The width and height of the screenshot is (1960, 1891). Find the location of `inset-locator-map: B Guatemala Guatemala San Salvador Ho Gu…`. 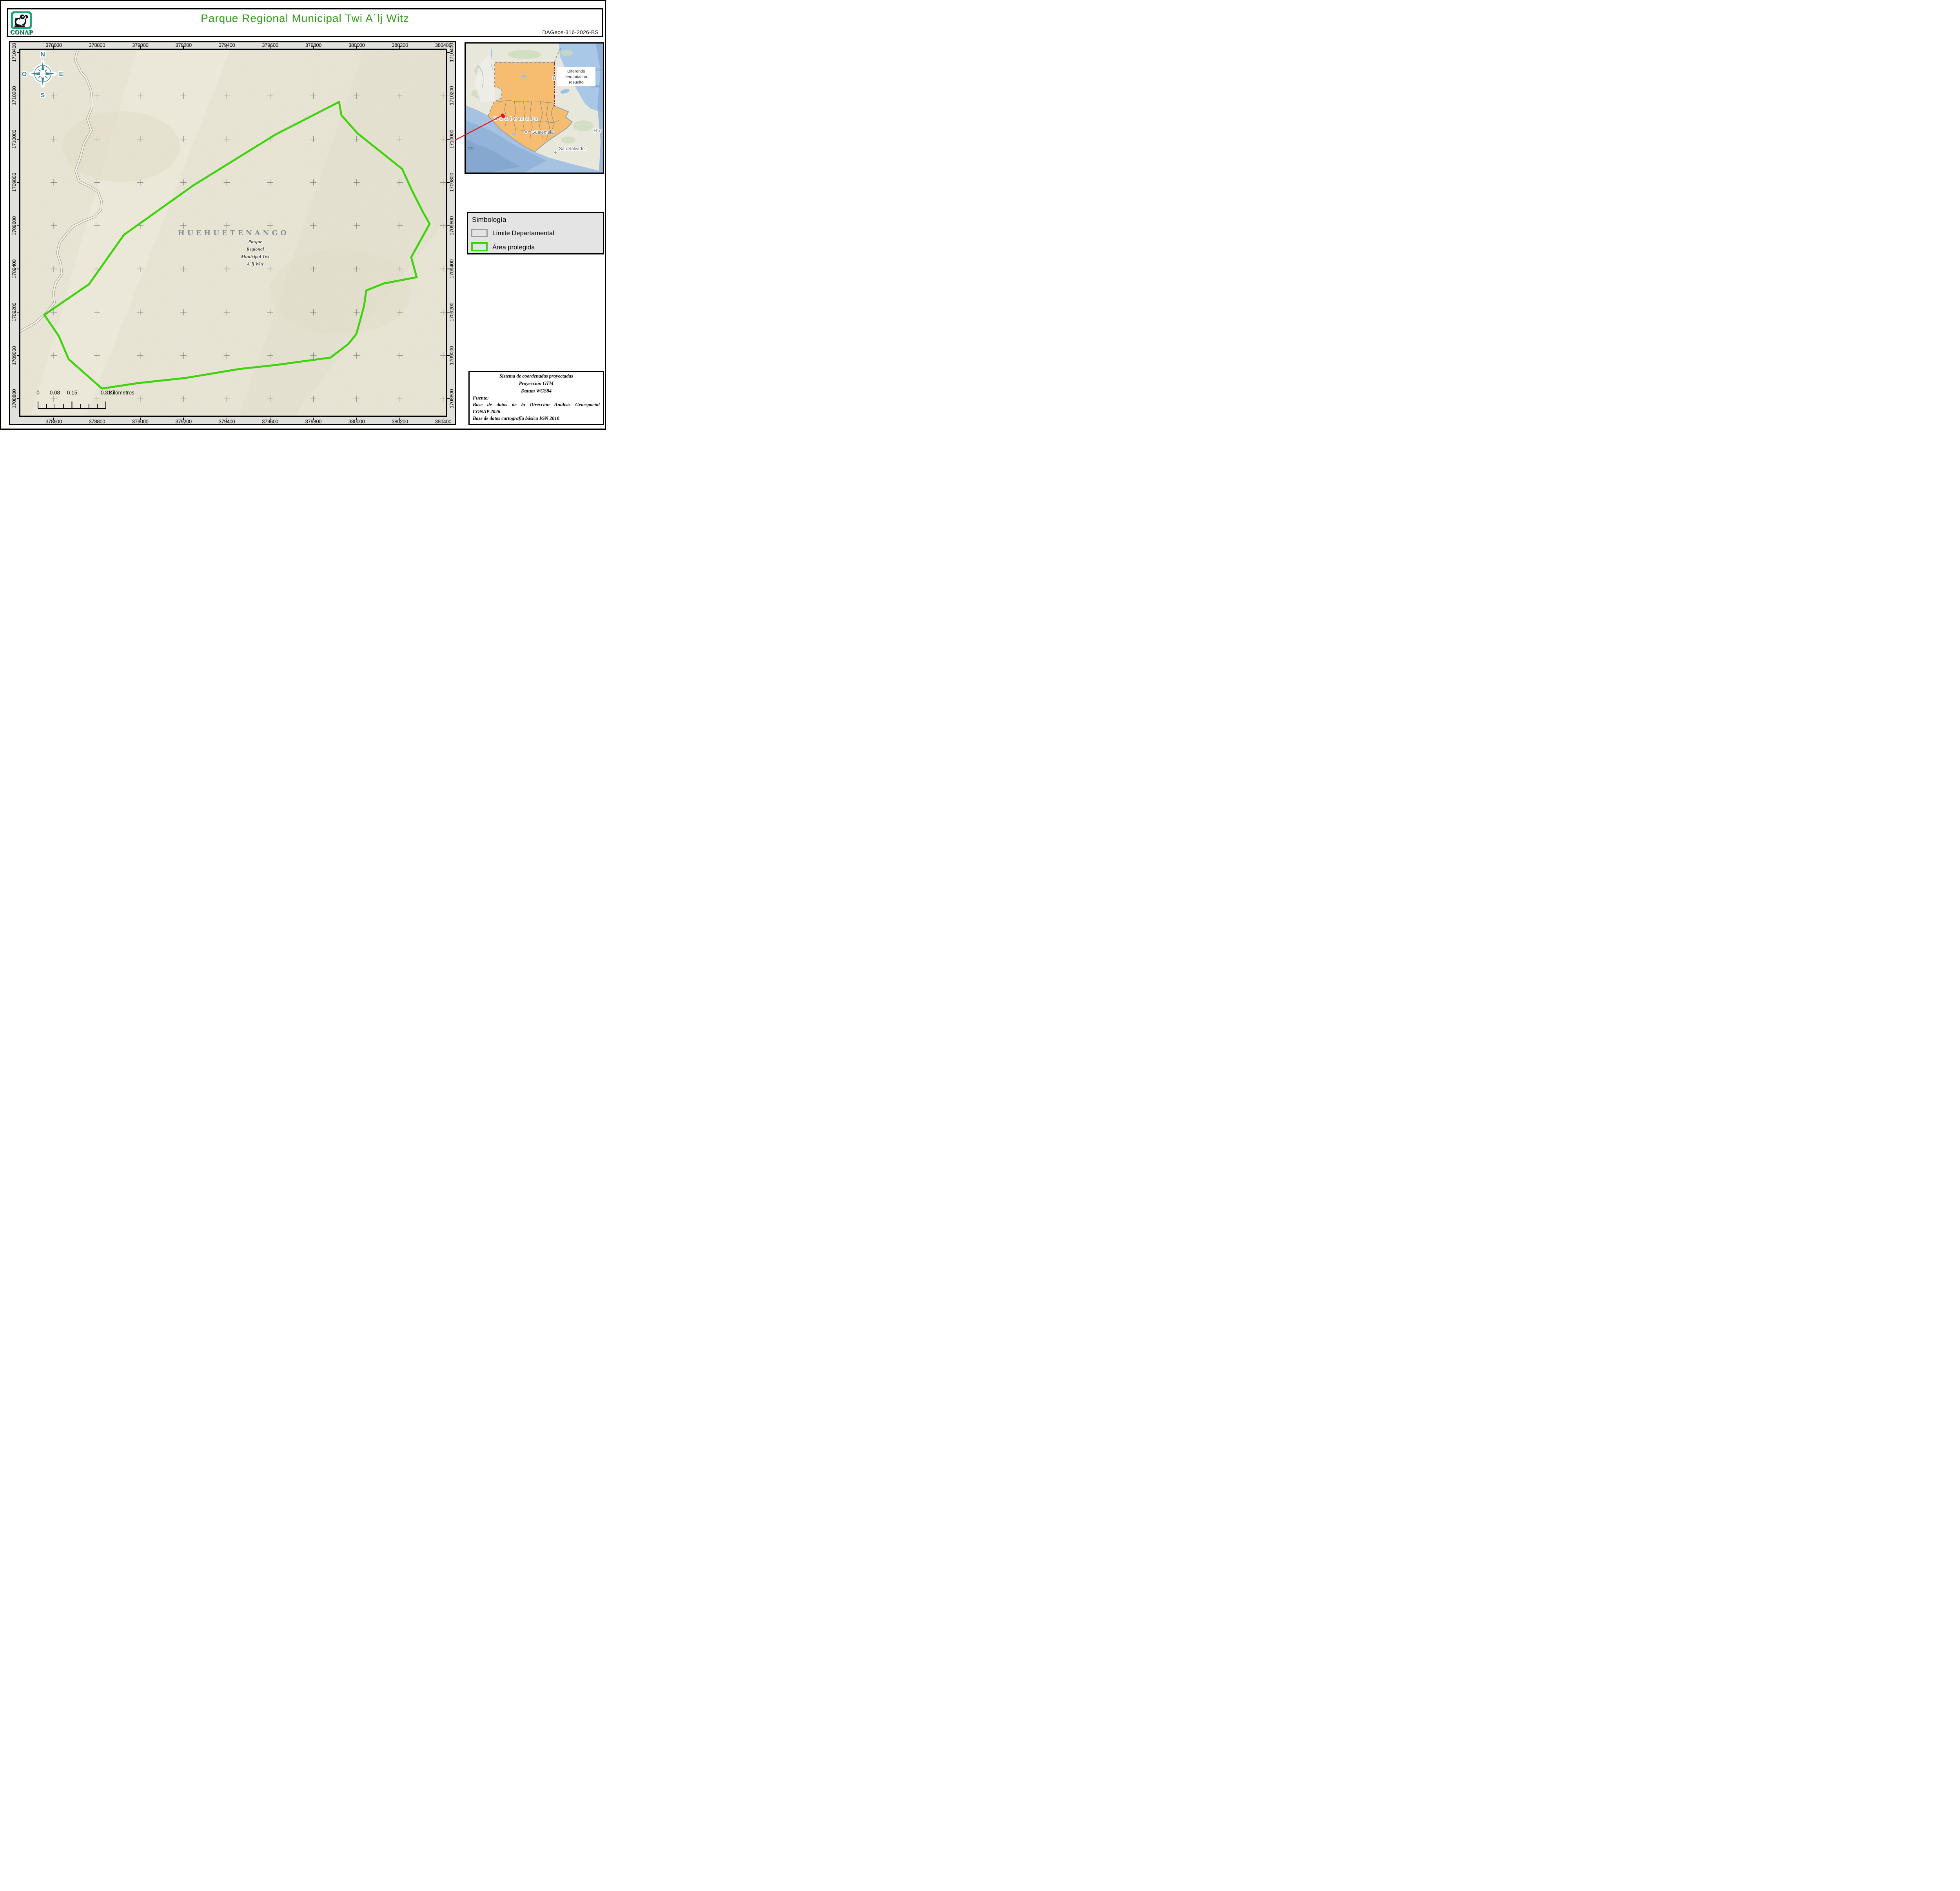

inset-locator-map: B Guatemala Guatemala San Salvador Ho Gu… is located at coordinates (534, 108).